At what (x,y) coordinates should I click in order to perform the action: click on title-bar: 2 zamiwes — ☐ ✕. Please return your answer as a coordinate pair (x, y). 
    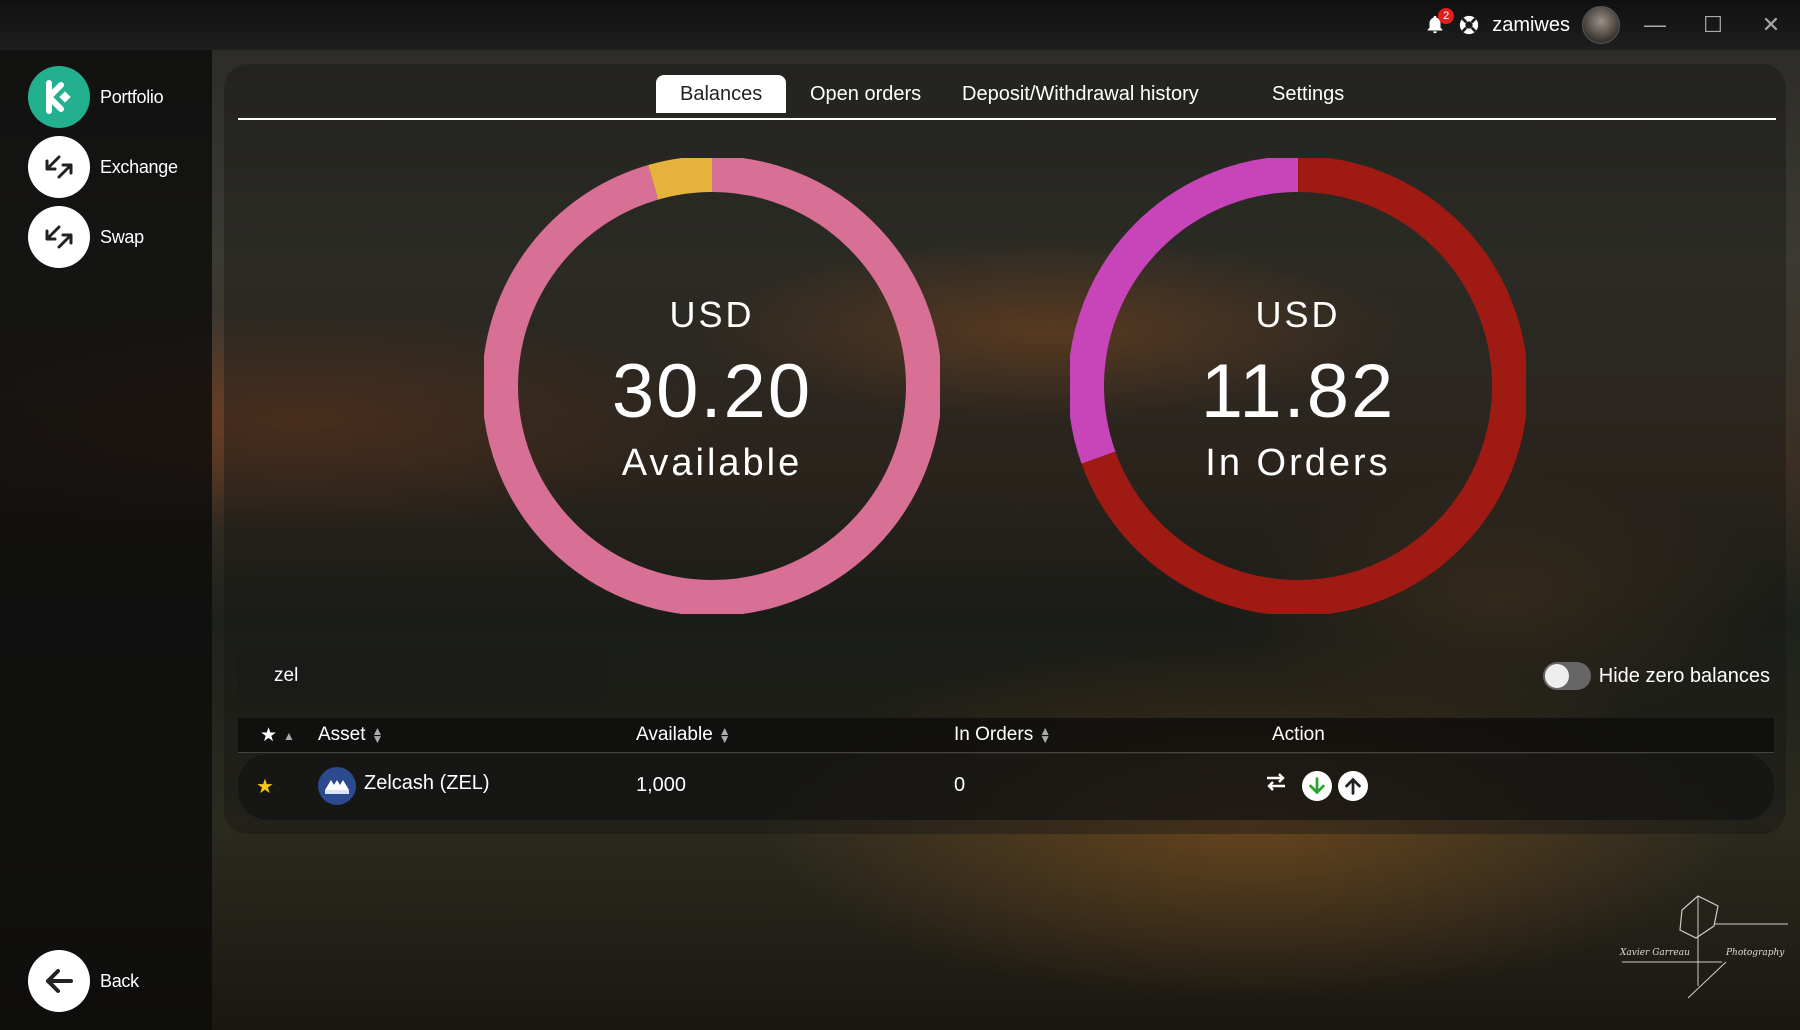
    Looking at the image, I should click on (900, 25).